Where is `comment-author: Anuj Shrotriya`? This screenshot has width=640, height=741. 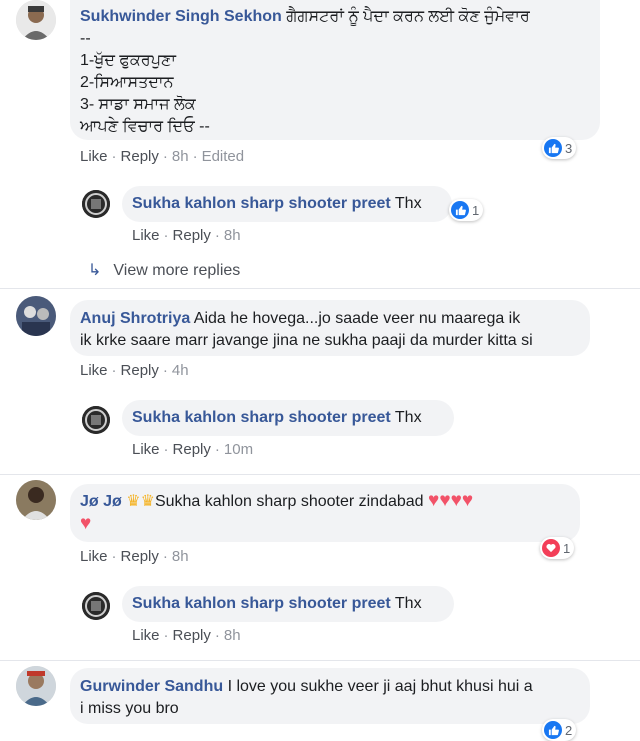
comment-author: Anuj Shrotriya is located at coordinates (135, 318).